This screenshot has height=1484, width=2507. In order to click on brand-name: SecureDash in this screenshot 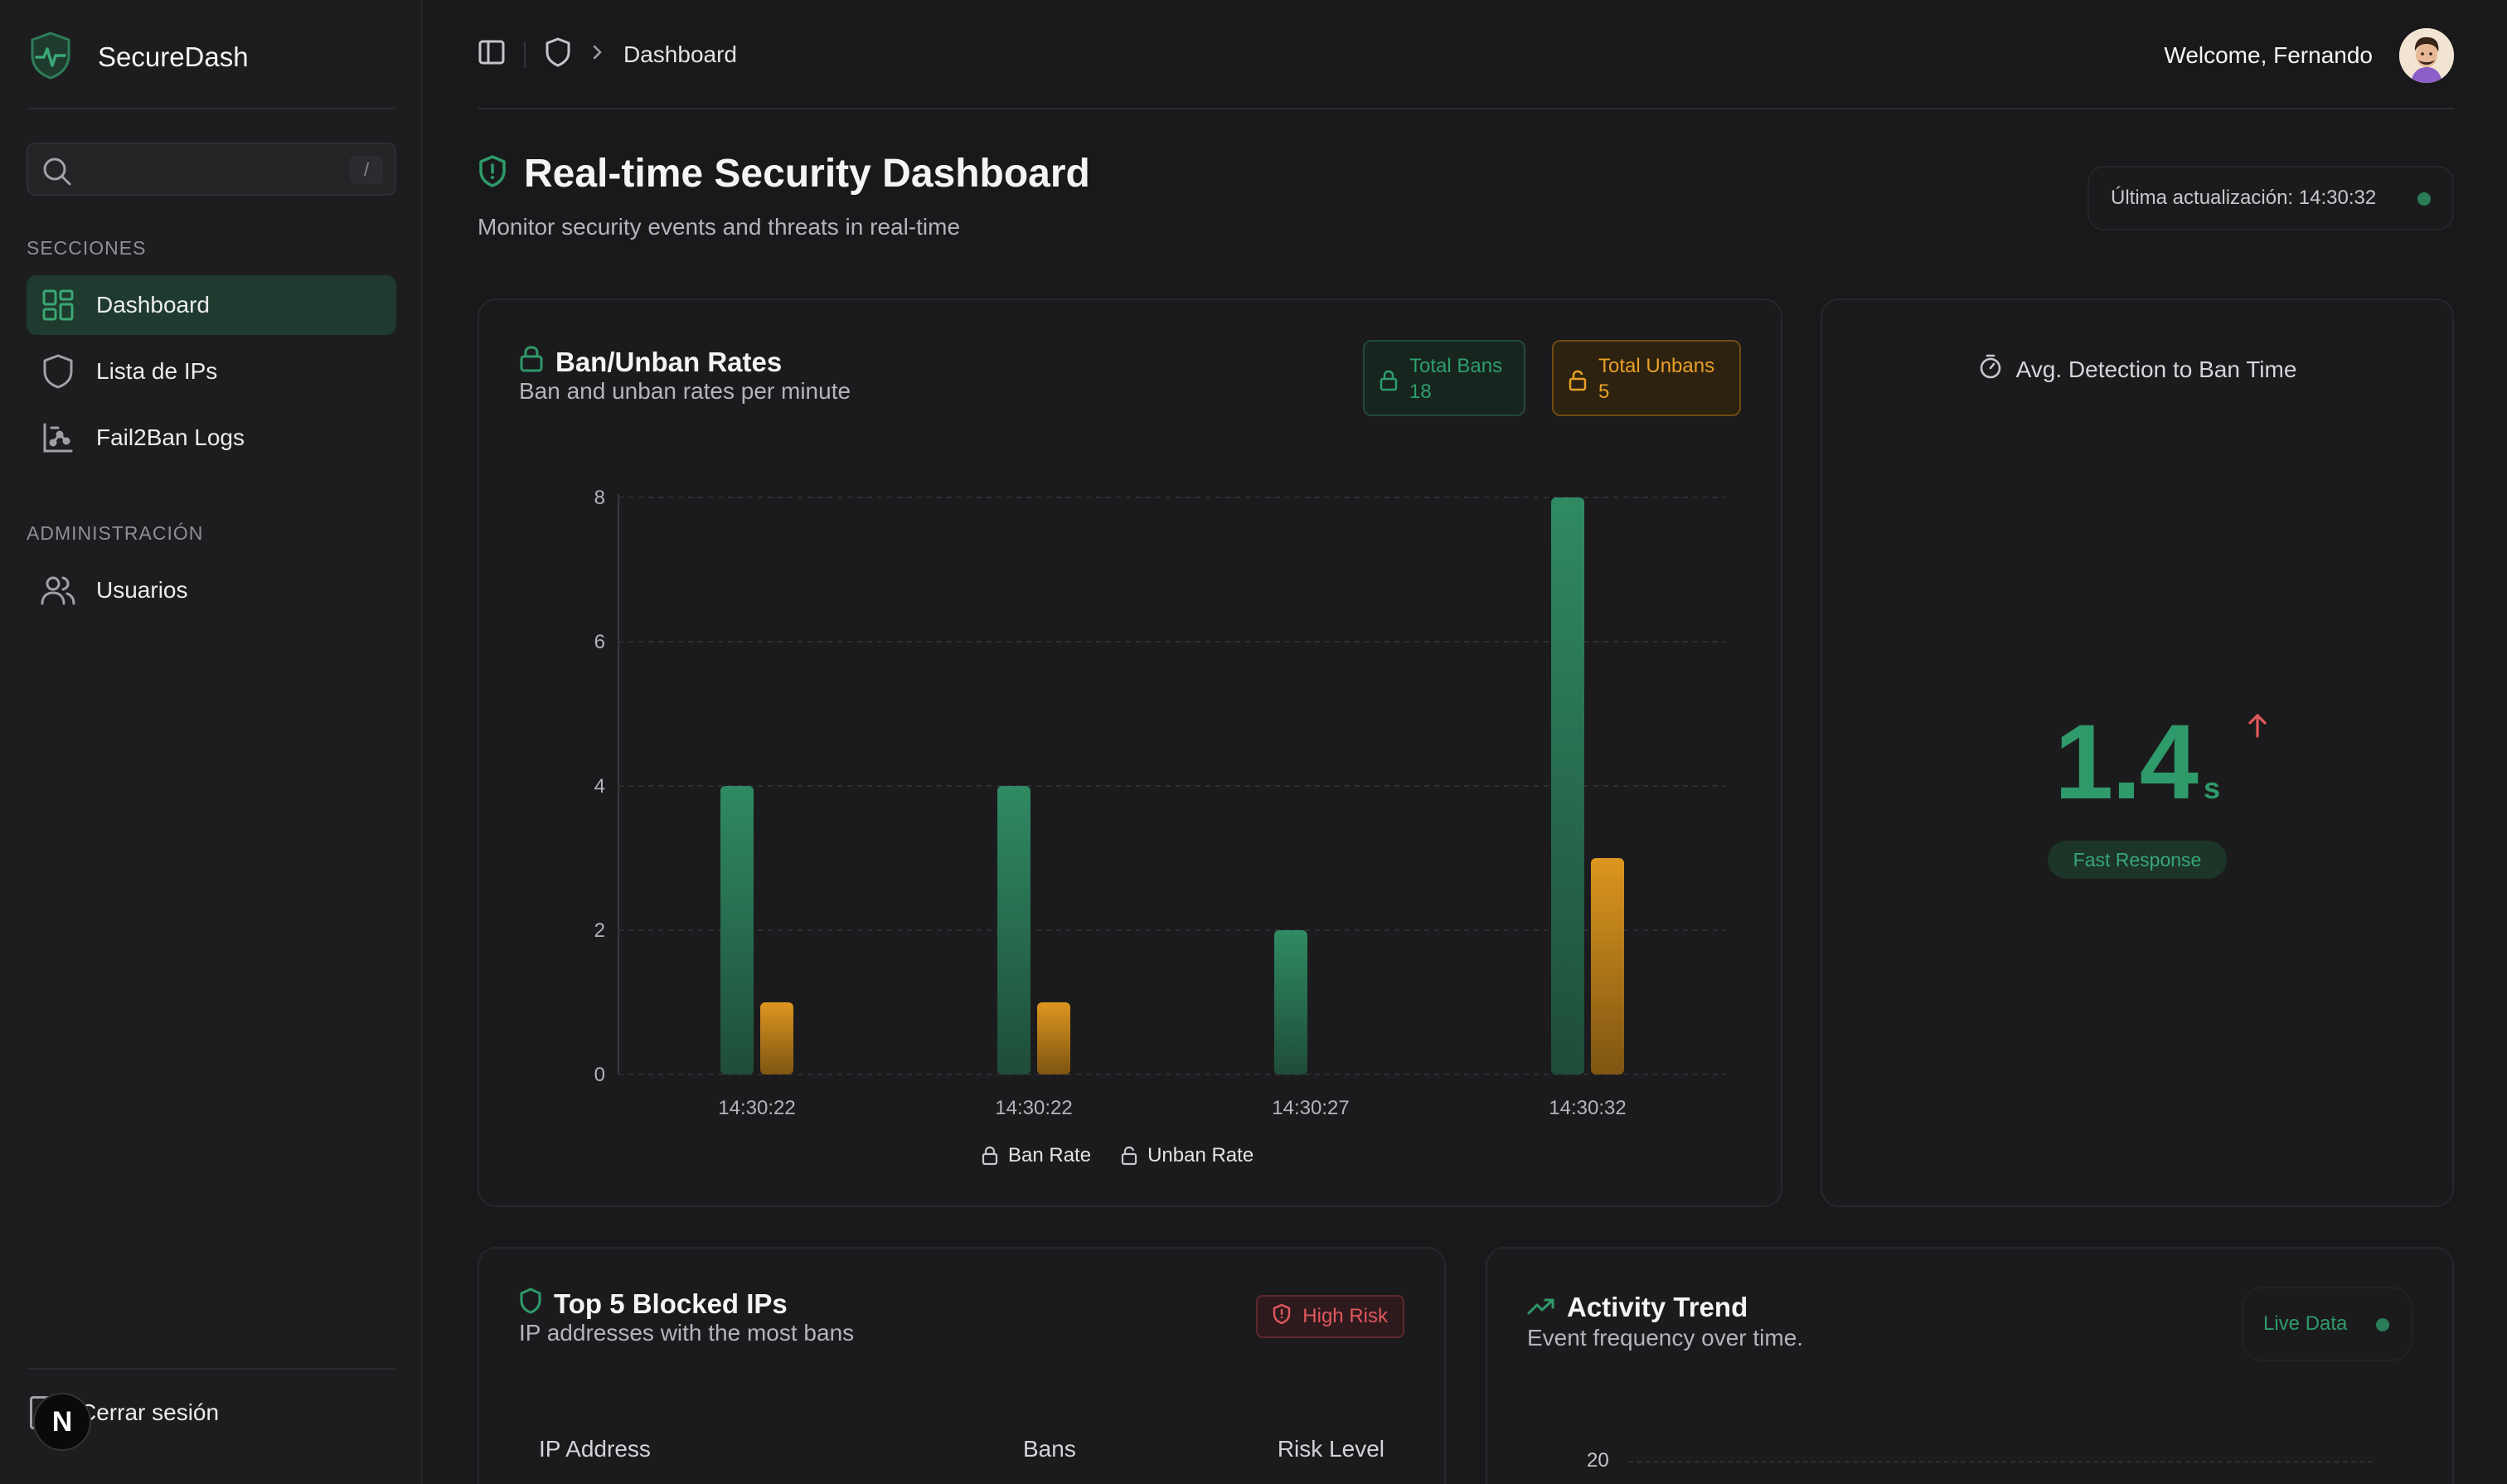, I will do `click(173, 57)`.